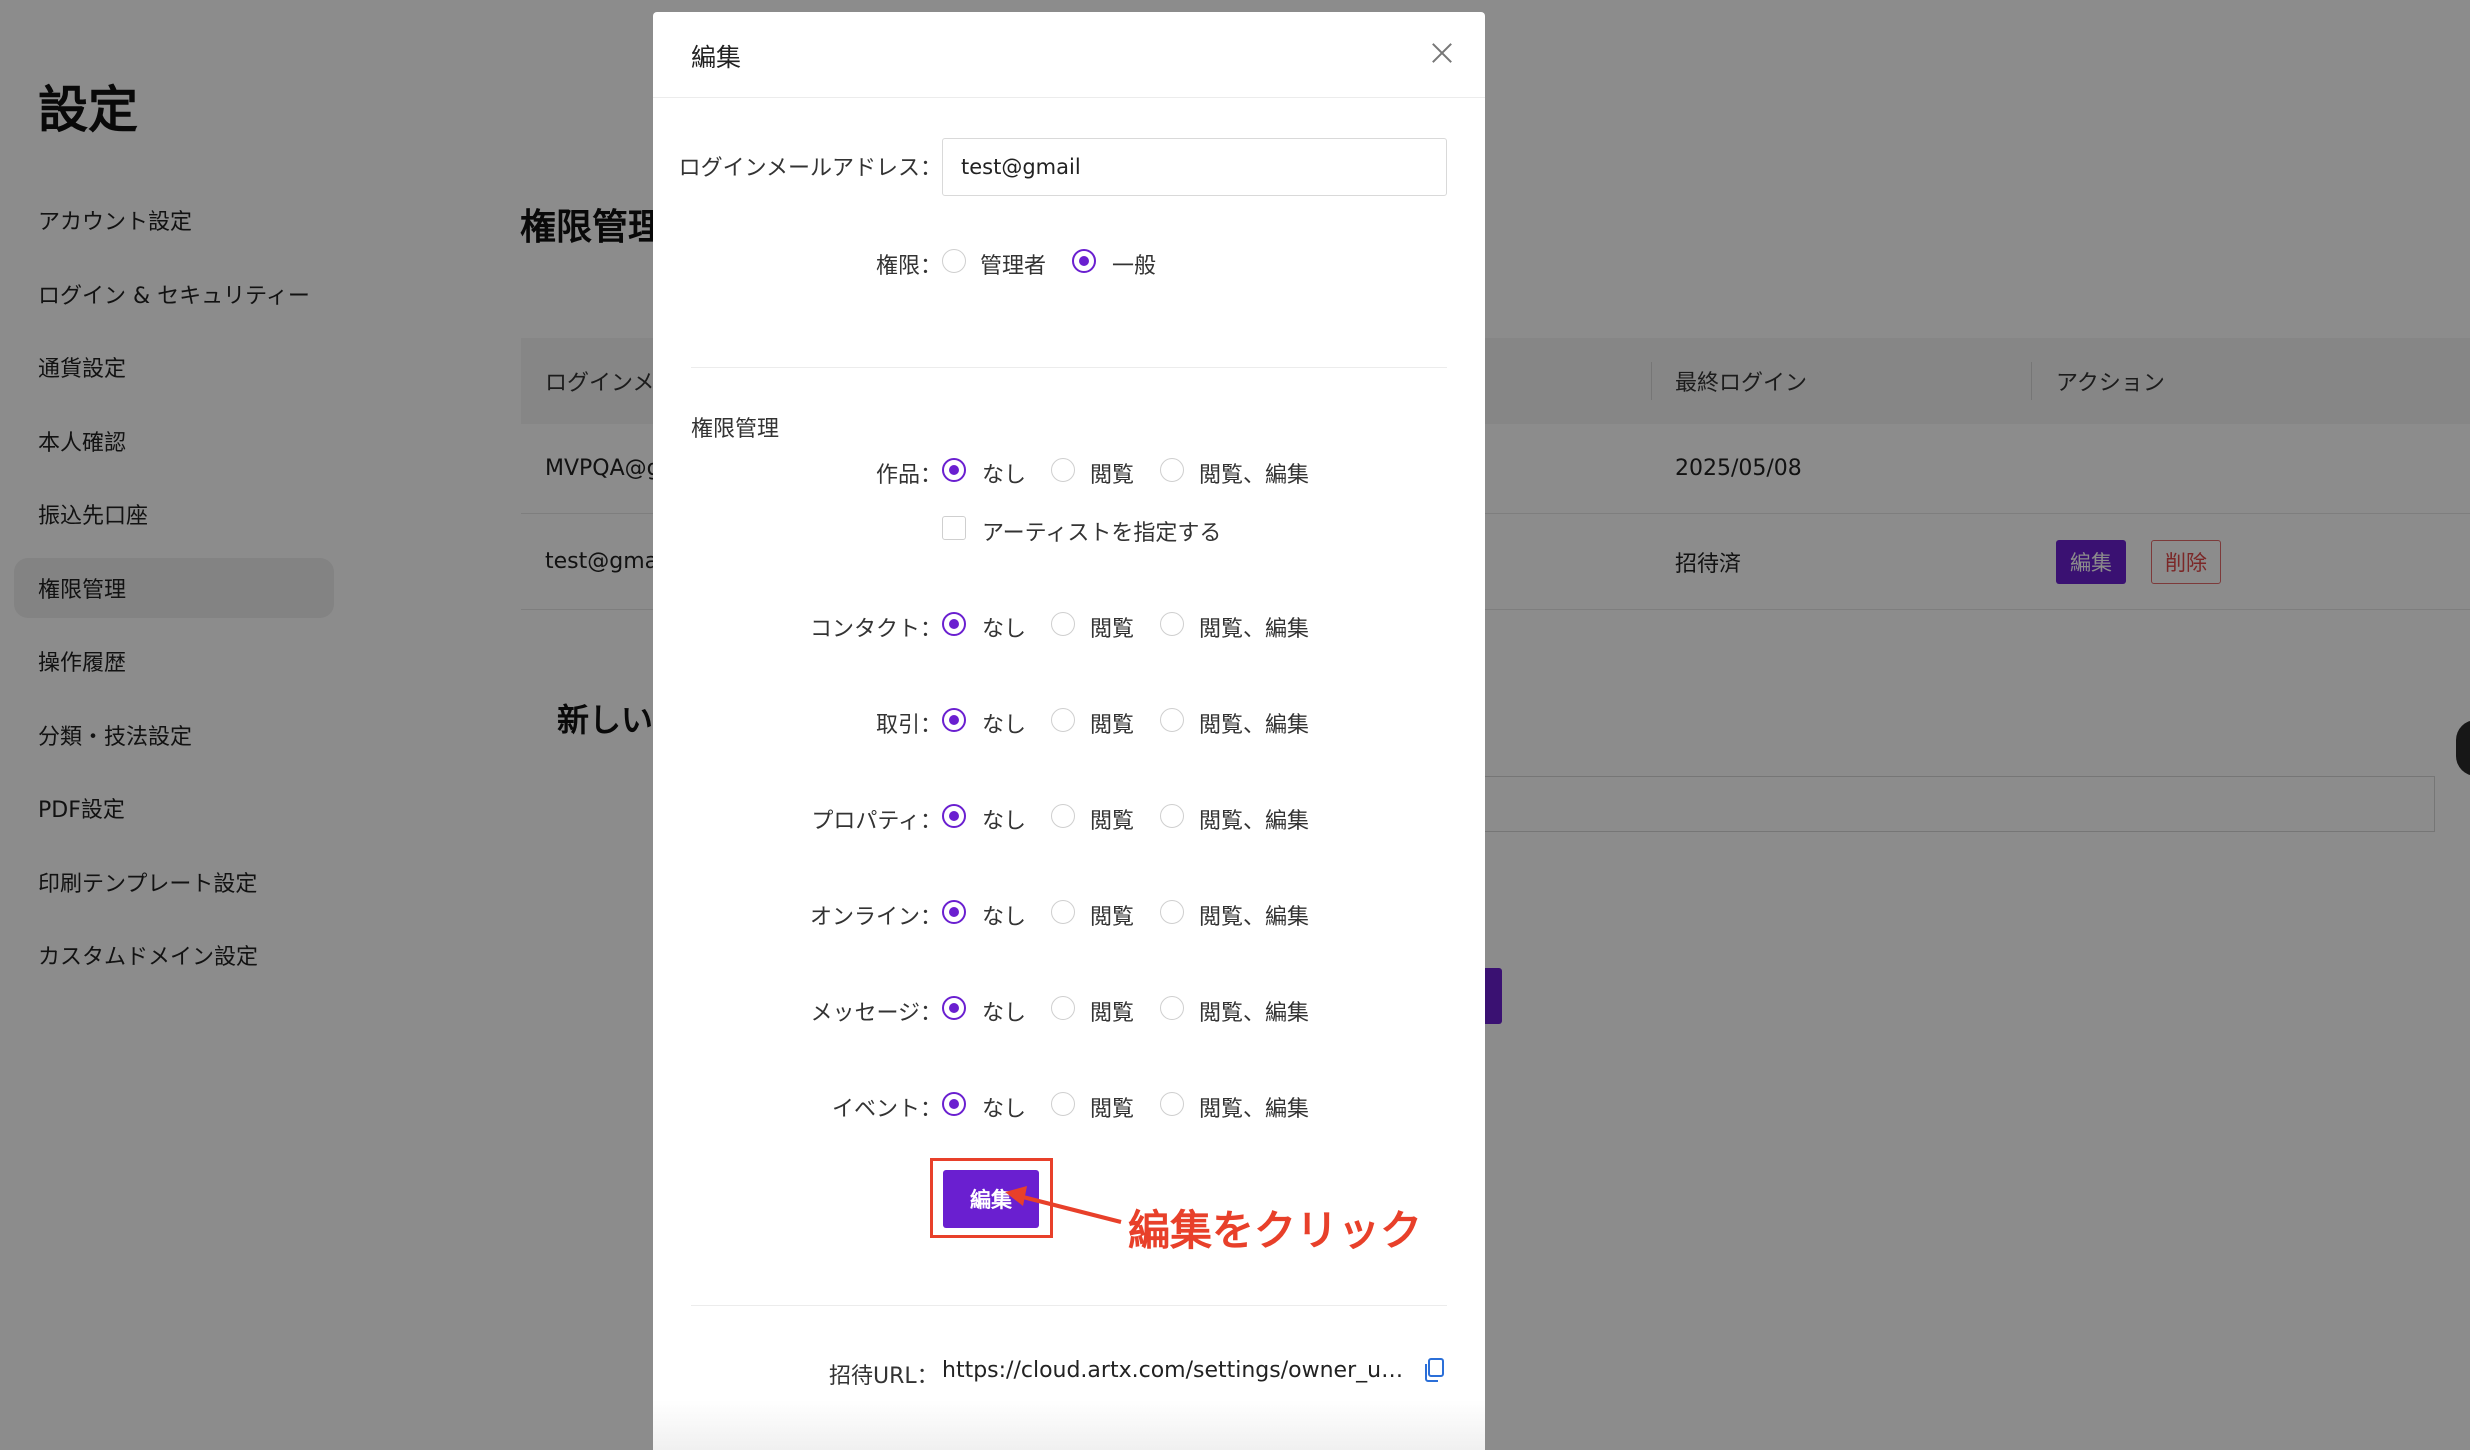 The image size is (2470, 1450). Describe the element at coordinates (1069, 55) in the screenshot. I see `modal-header: 編集` at that location.